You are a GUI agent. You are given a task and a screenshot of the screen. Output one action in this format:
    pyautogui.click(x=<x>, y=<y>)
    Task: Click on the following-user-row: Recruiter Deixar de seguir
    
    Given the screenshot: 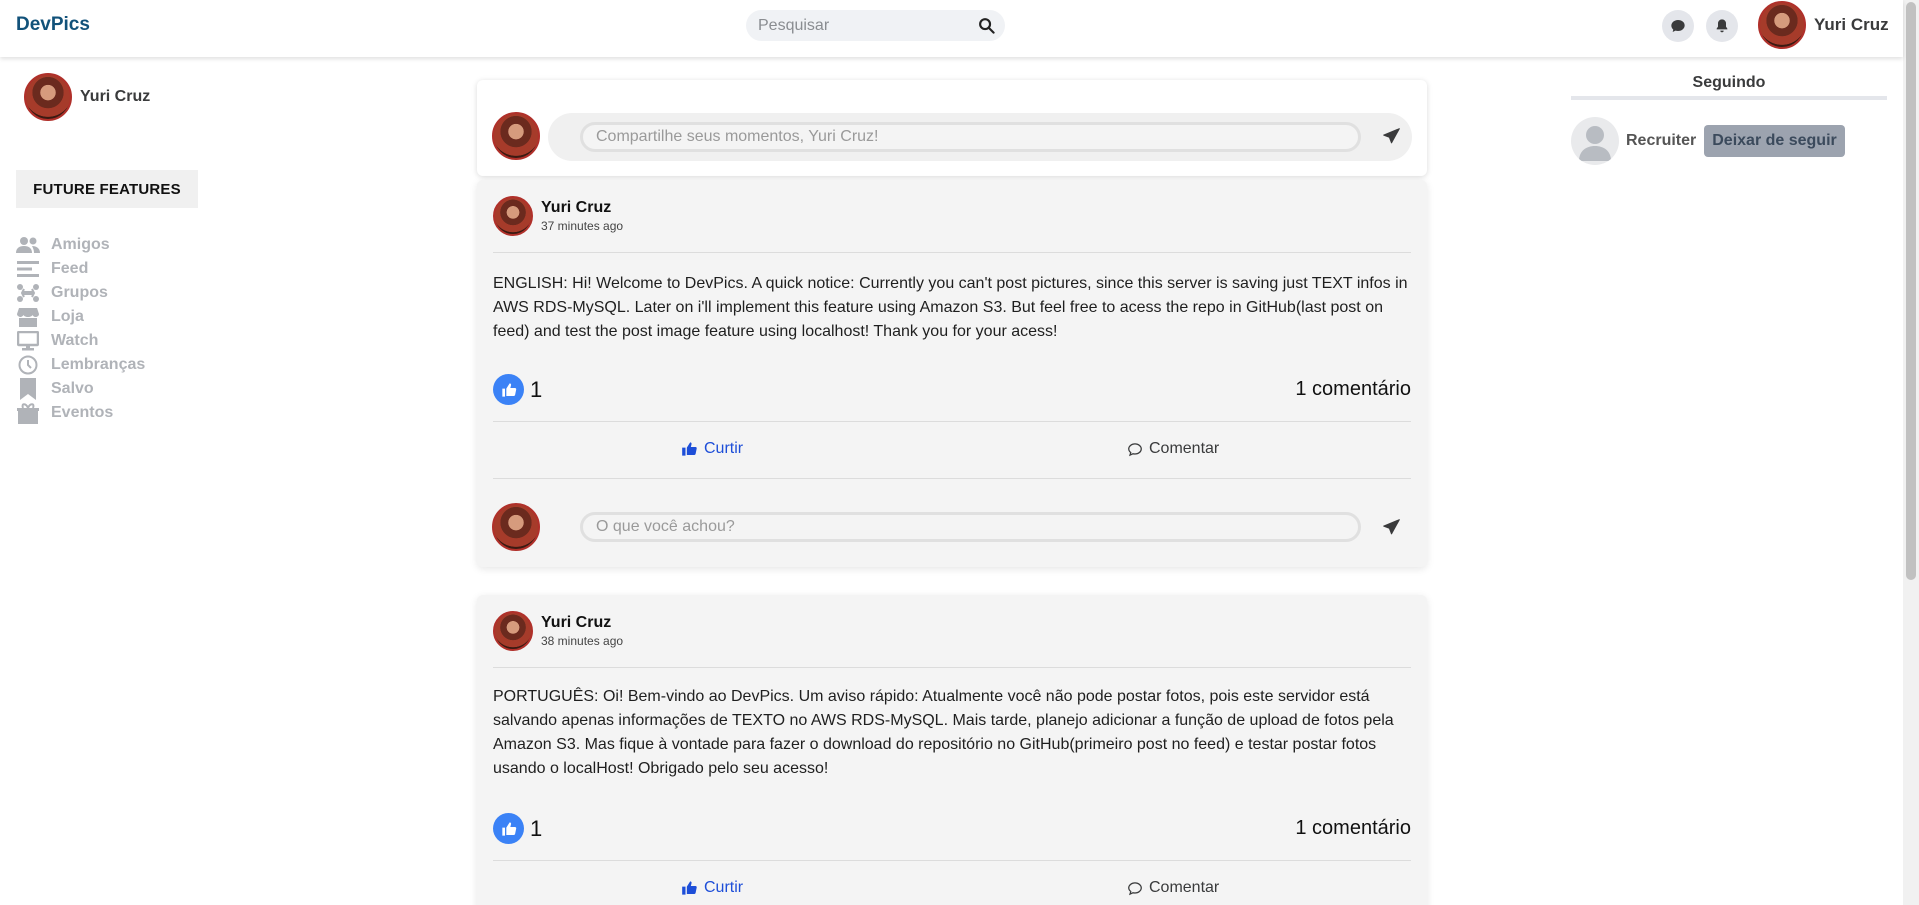 What is the action you would take?
    pyautogui.click(x=1708, y=141)
    